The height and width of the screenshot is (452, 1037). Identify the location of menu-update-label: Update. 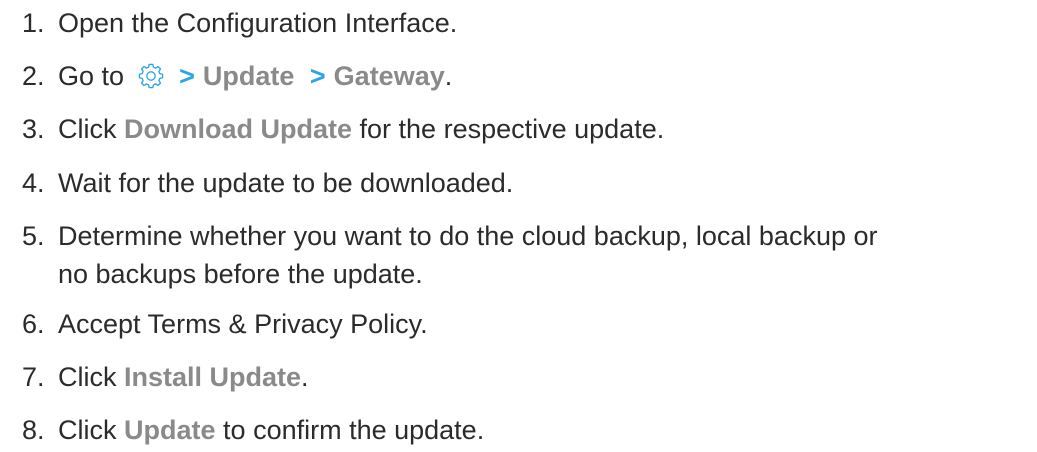
(248, 76).